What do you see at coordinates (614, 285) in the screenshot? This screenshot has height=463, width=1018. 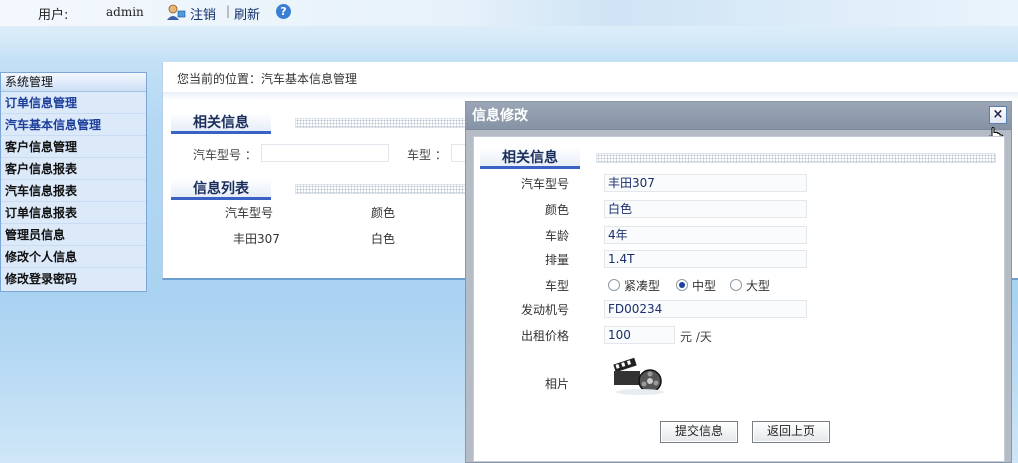 I see `radio-compact` at bounding box center [614, 285].